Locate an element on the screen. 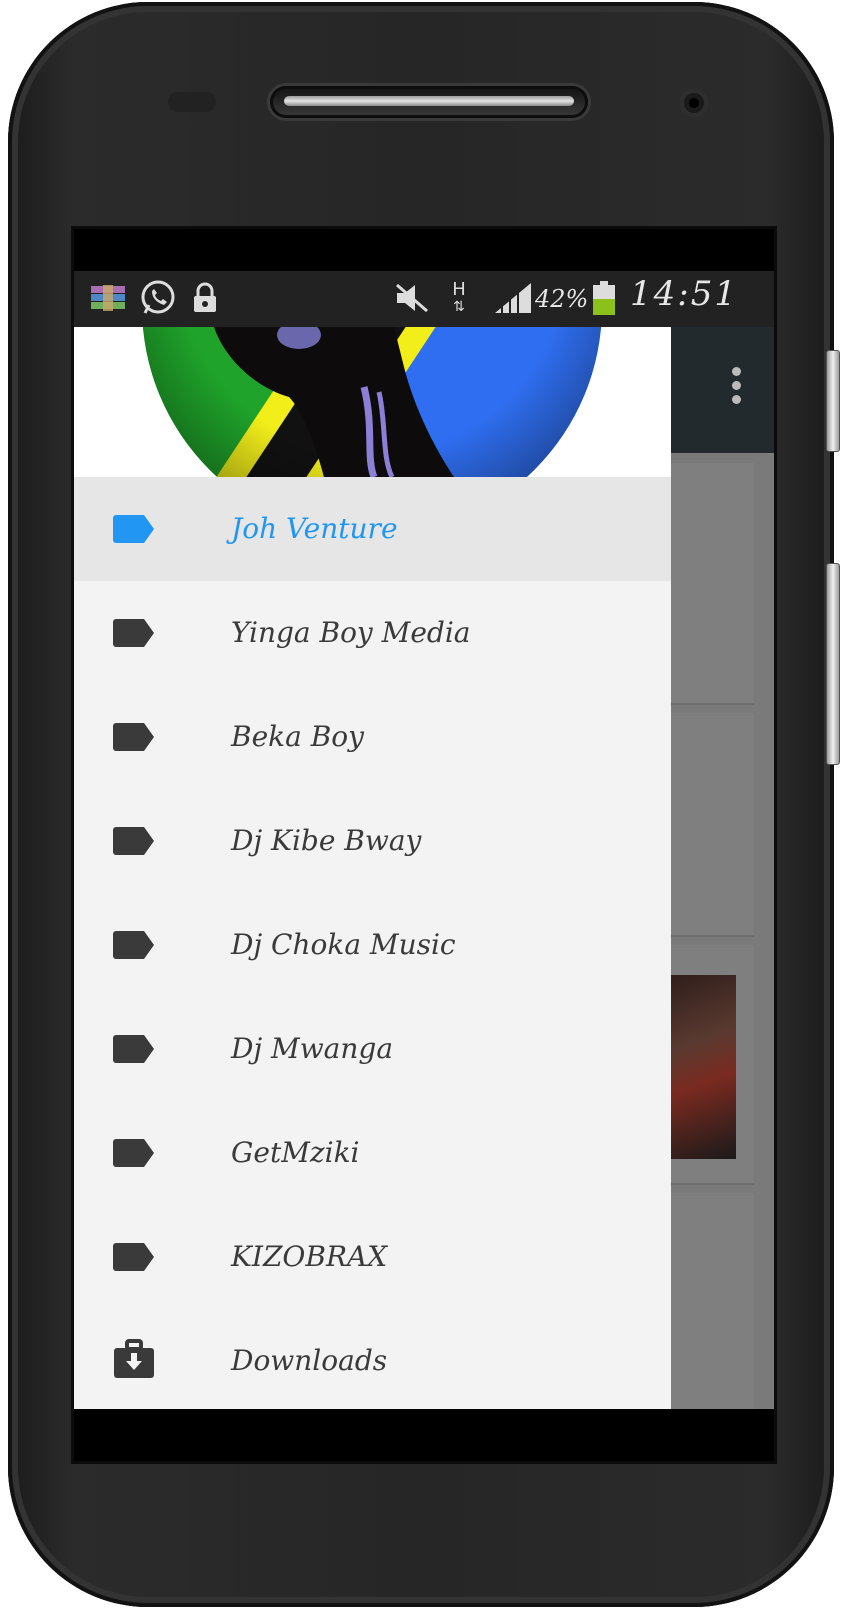  drawer-item-label: Dj Choka Music is located at coordinates (343, 944).